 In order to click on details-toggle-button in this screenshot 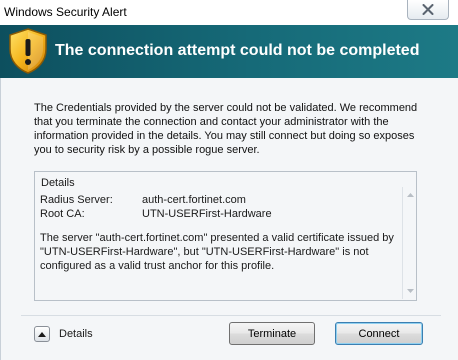, I will do `click(42, 334)`.